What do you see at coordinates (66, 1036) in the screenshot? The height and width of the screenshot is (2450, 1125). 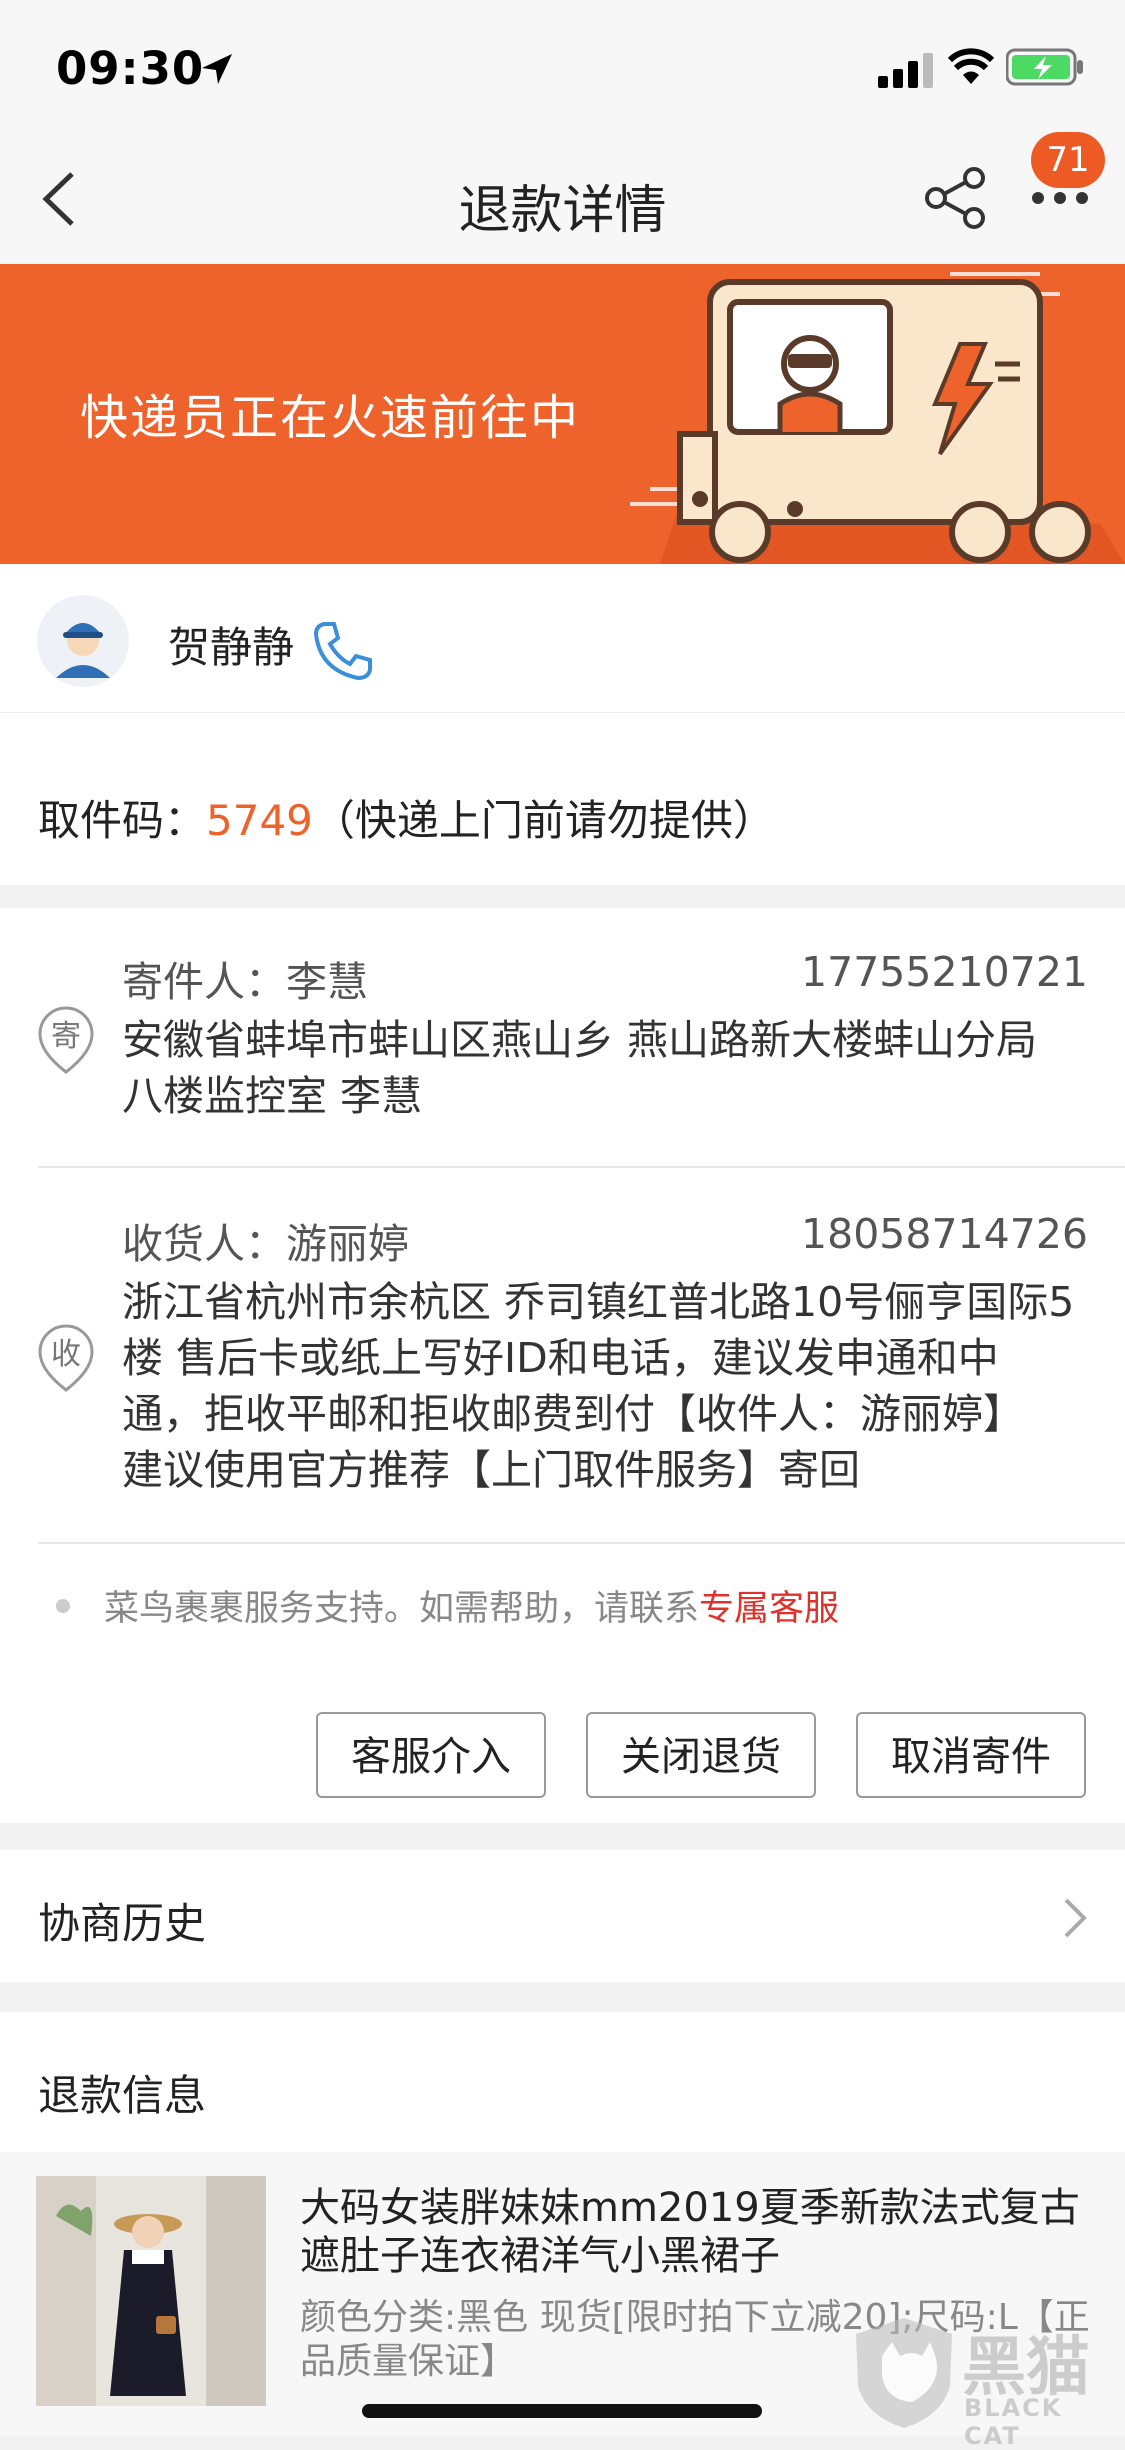 I see `sender-badge-label: 寄` at bounding box center [66, 1036].